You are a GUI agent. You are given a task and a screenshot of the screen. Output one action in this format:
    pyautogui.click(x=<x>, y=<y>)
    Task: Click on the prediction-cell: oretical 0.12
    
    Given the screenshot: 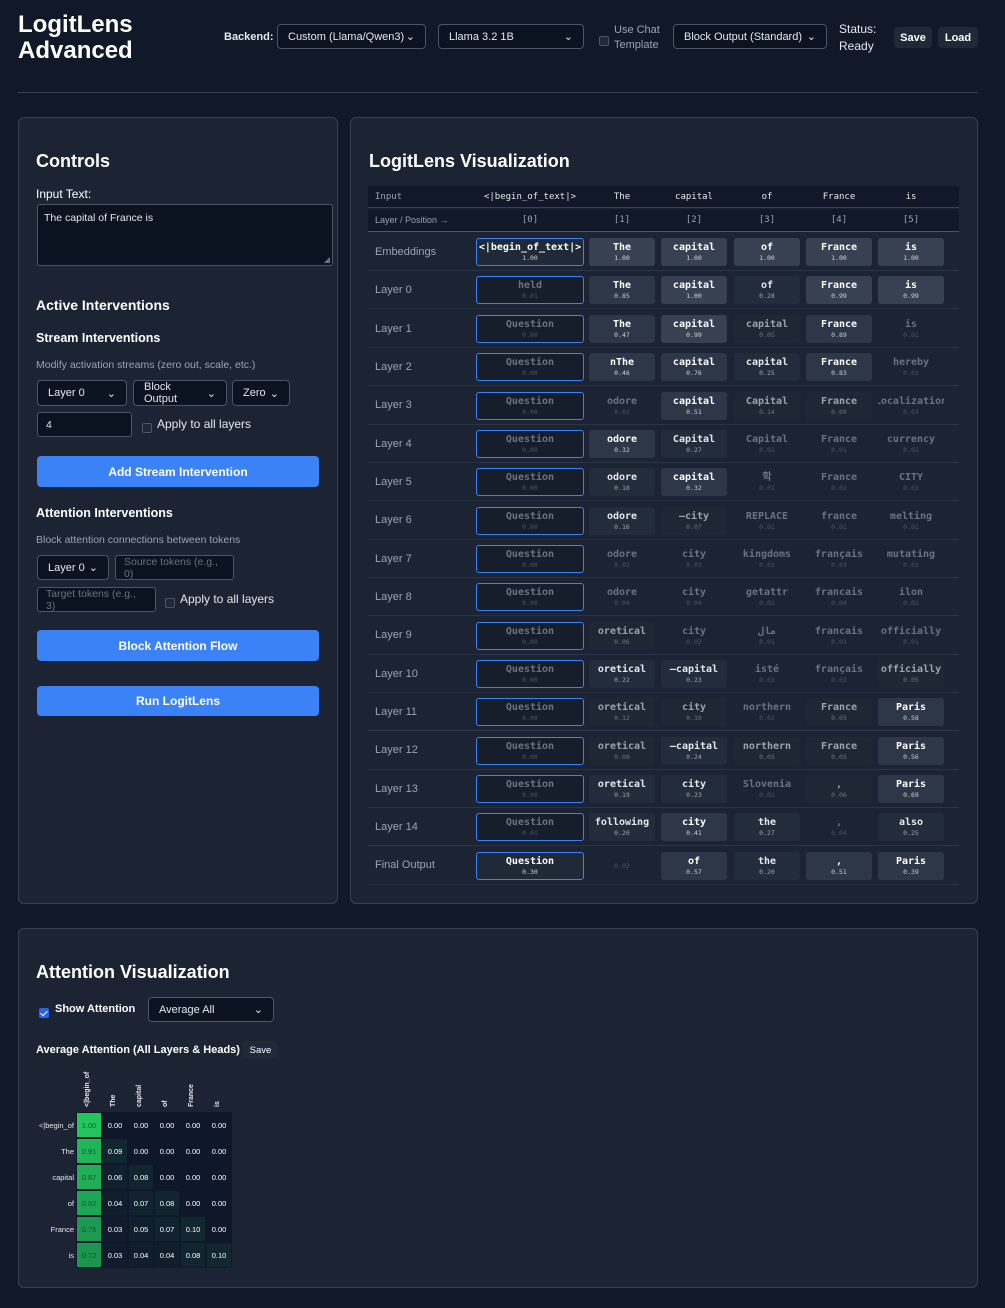 What is the action you would take?
    pyautogui.click(x=622, y=712)
    